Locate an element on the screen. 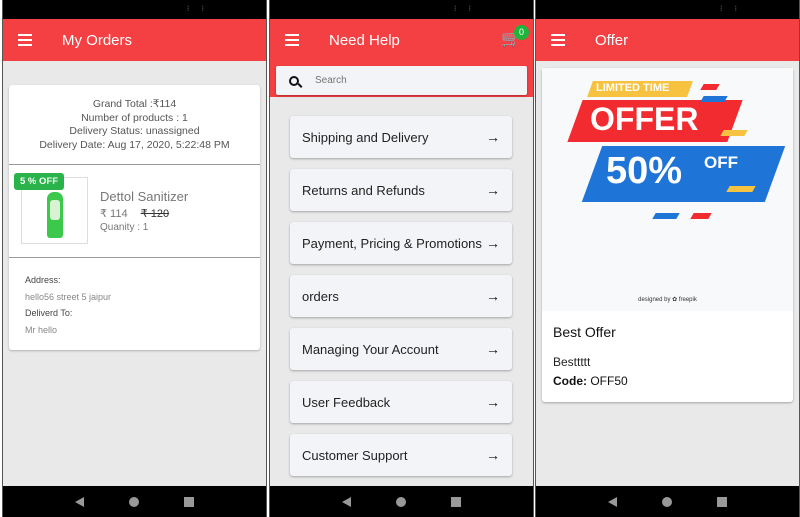 This screenshot has width=800, height=517. search-bar-container is located at coordinates (401, 78).